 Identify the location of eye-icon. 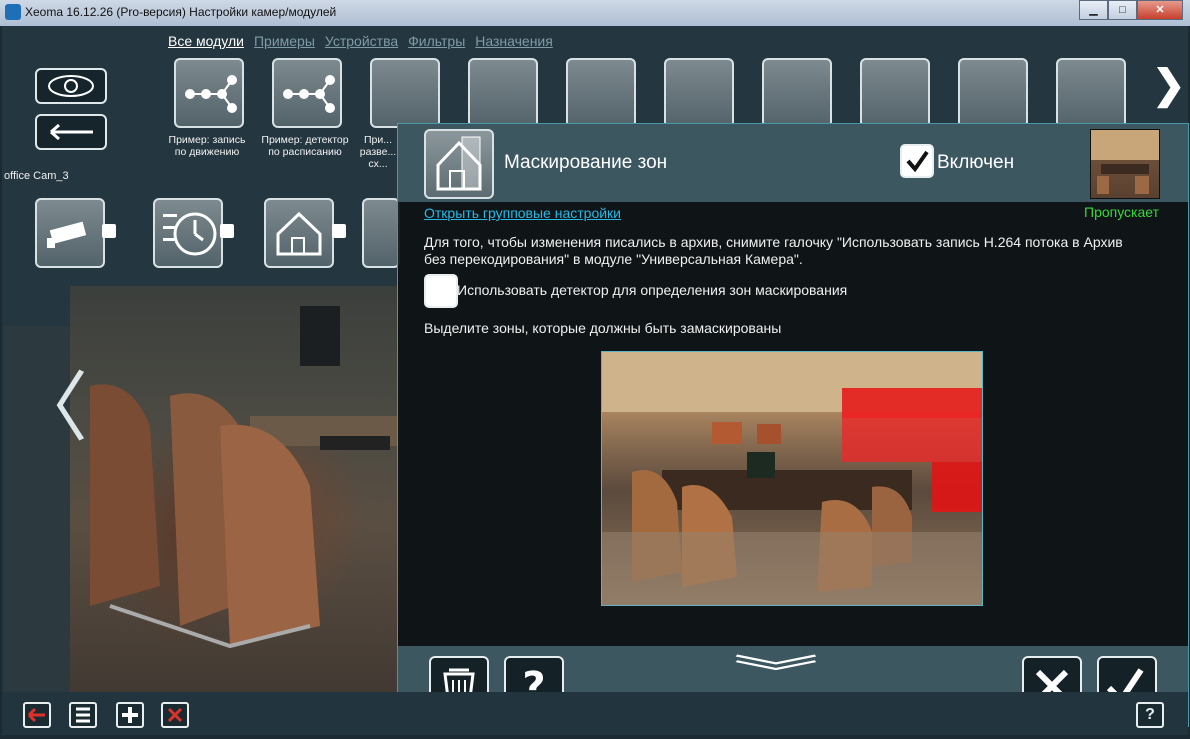
(71, 86).